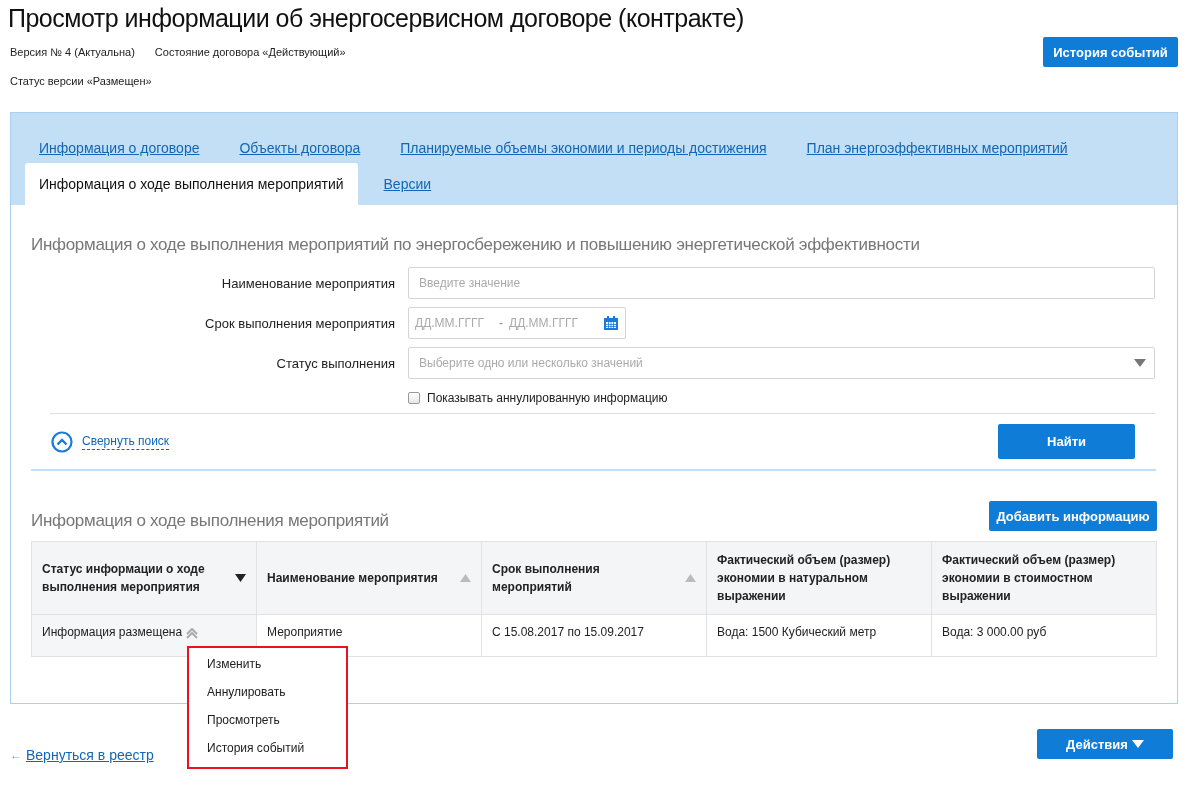  Describe the element at coordinates (1140, 363) in the screenshot. I see `dropdown-caret-icon` at that location.